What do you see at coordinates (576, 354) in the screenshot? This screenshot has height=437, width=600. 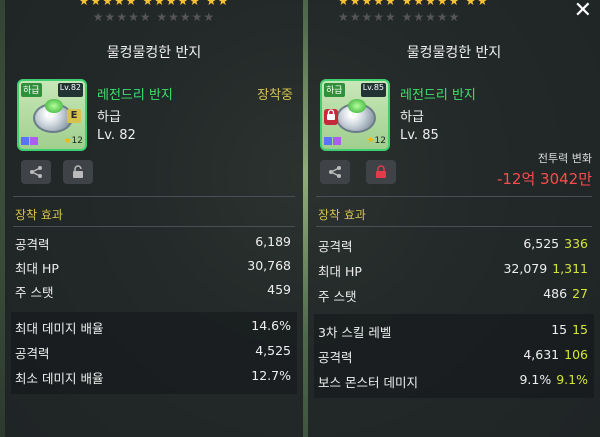 I see `stat-bonus: 106` at bounding box center [576, 354].